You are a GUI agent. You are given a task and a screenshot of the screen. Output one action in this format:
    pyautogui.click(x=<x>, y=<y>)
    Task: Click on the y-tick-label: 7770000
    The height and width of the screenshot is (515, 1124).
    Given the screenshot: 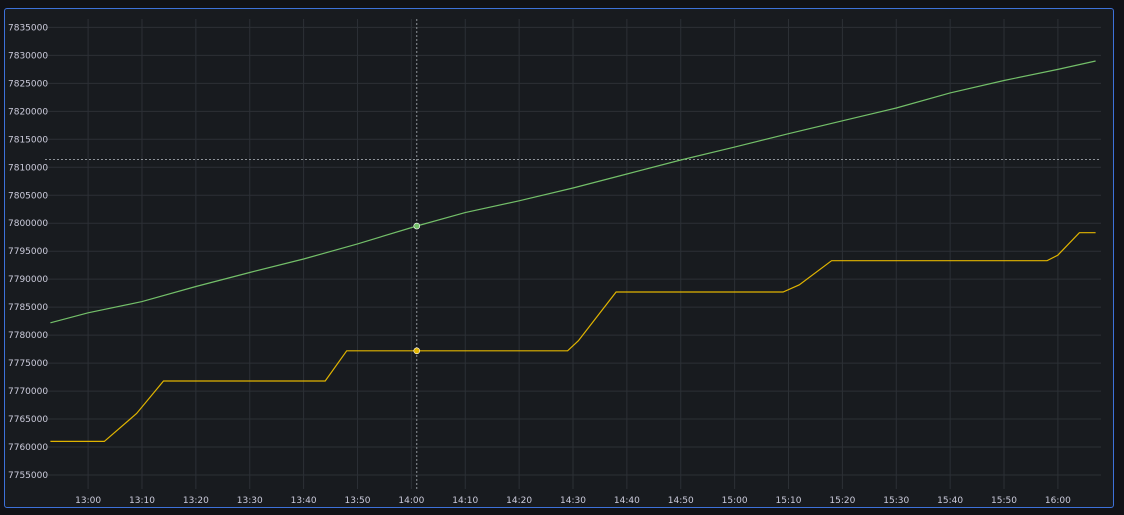 What is the action you would take?
    pyautogui.click(x=28, y=392)
    